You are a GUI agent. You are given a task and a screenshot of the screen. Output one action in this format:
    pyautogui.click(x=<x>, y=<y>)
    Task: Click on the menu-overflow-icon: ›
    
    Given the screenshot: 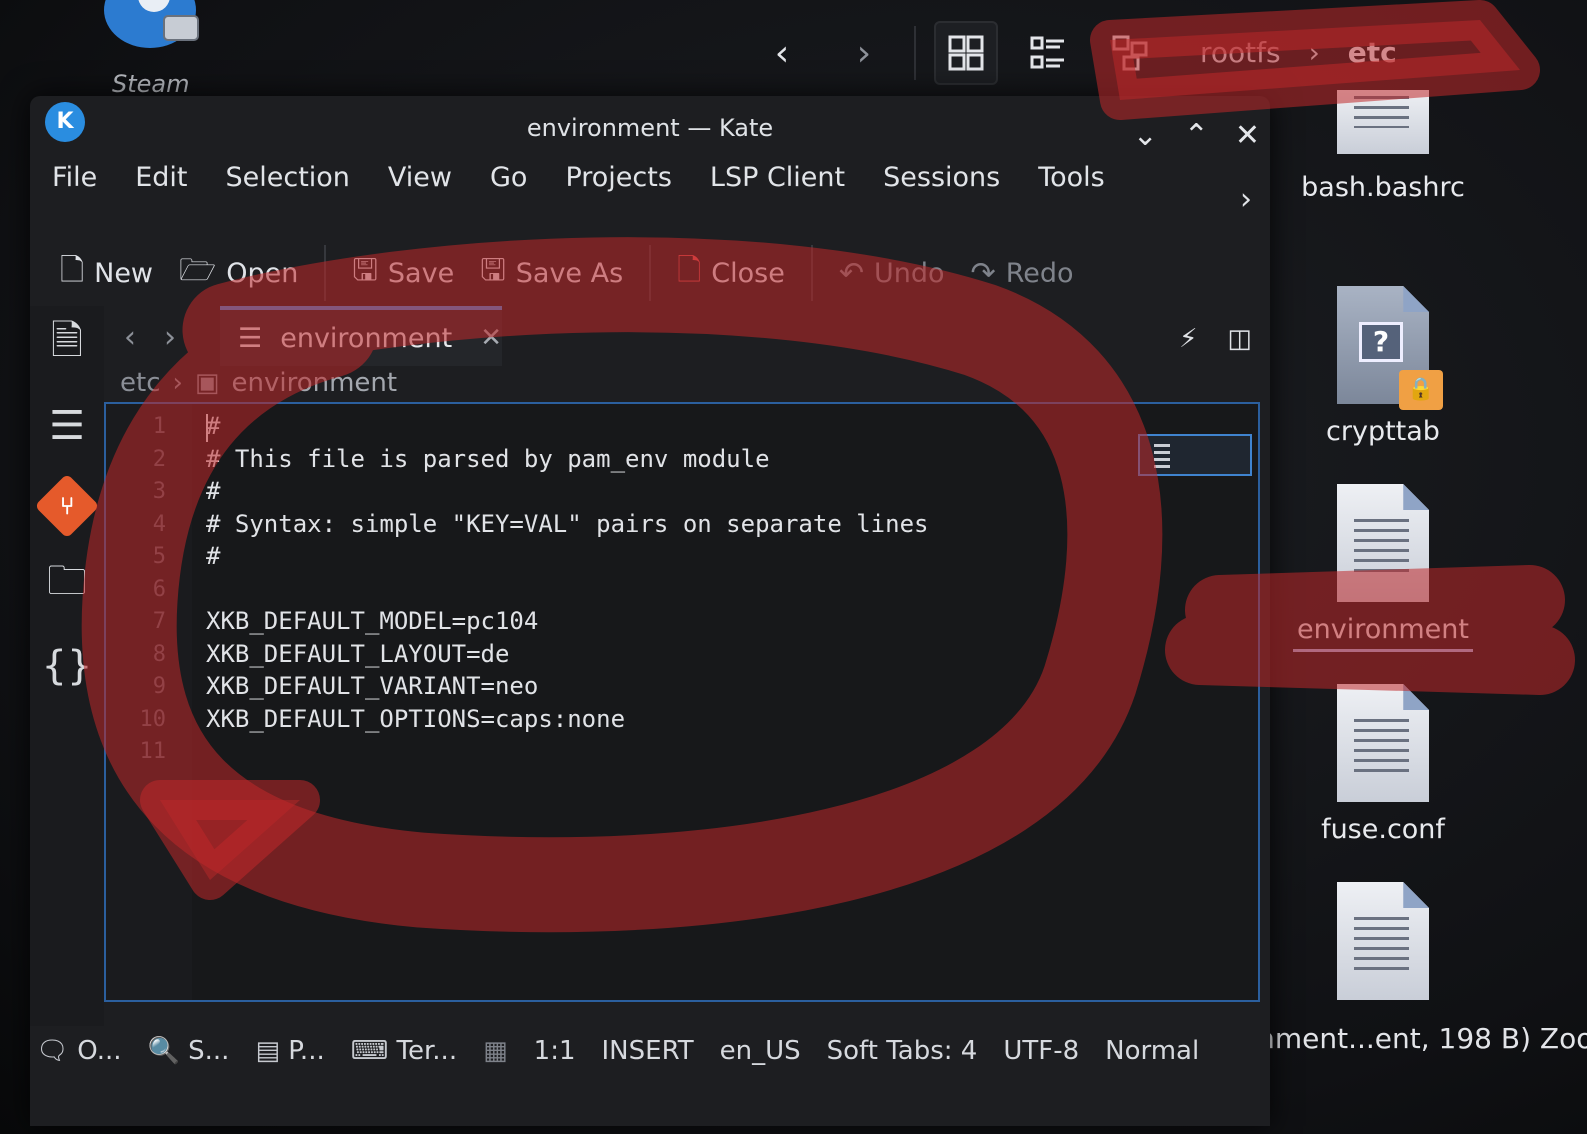 What is the action you would take?
    pyautogui.click(x=1246, y=199)
    